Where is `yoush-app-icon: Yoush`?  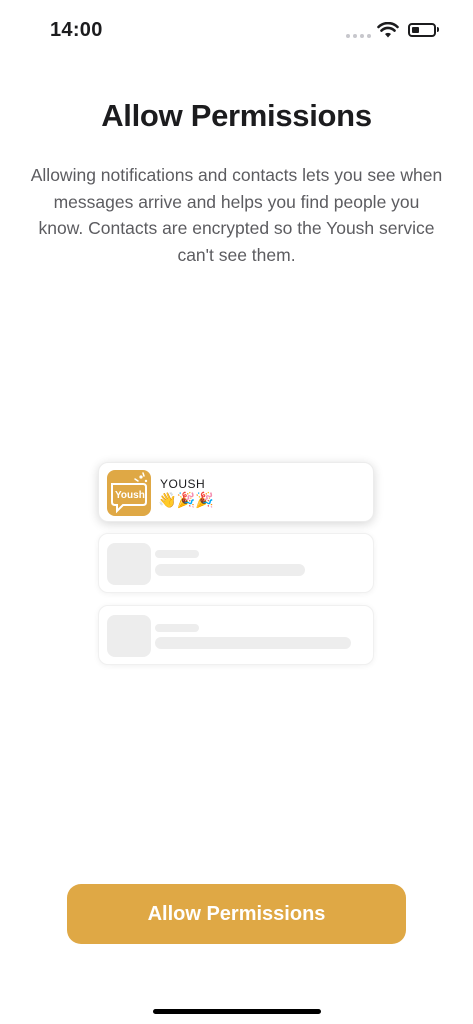
yoush-app-icon: Yoush is located at coordinates (129, 493).